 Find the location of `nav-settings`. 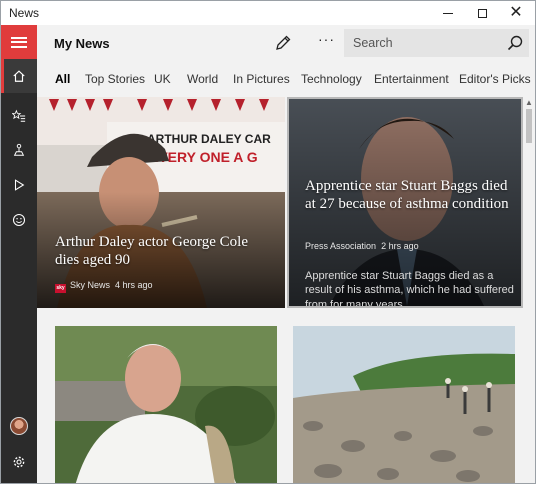

nav-settings is located at coordinates (19, 462).